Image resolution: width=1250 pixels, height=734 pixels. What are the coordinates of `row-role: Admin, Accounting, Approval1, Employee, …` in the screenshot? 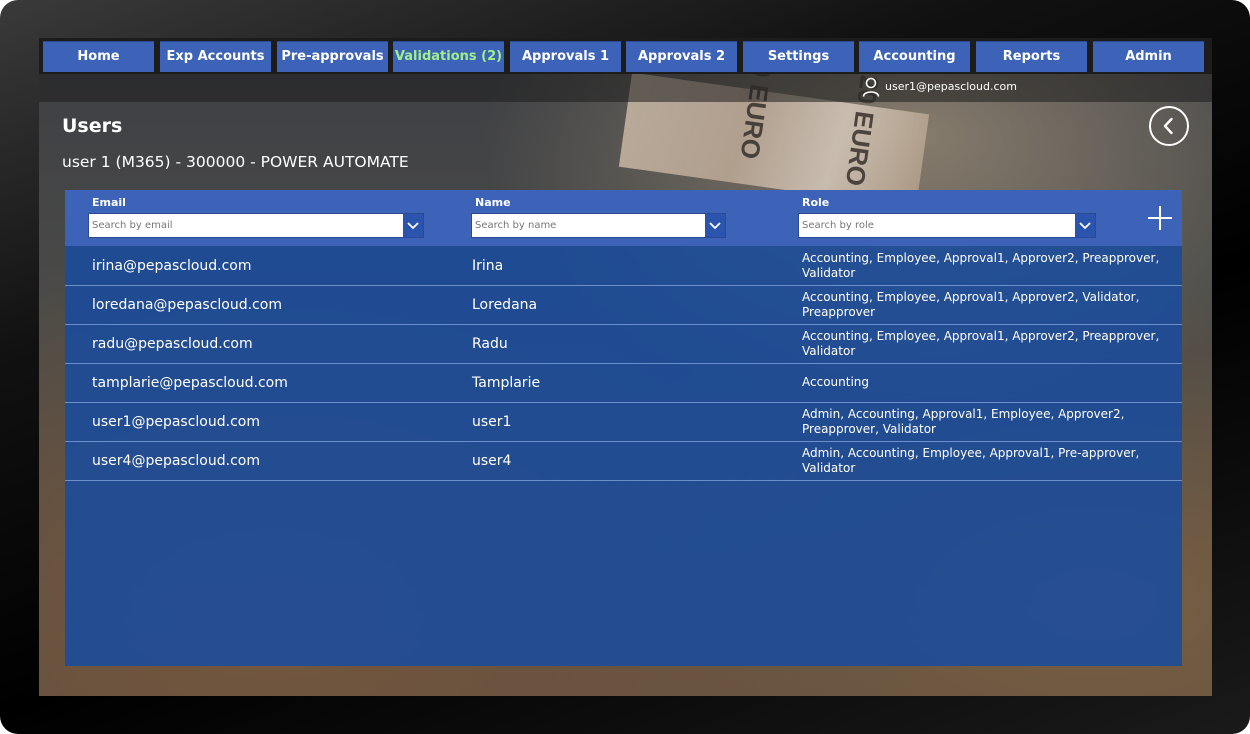 It's located at (963, 421).